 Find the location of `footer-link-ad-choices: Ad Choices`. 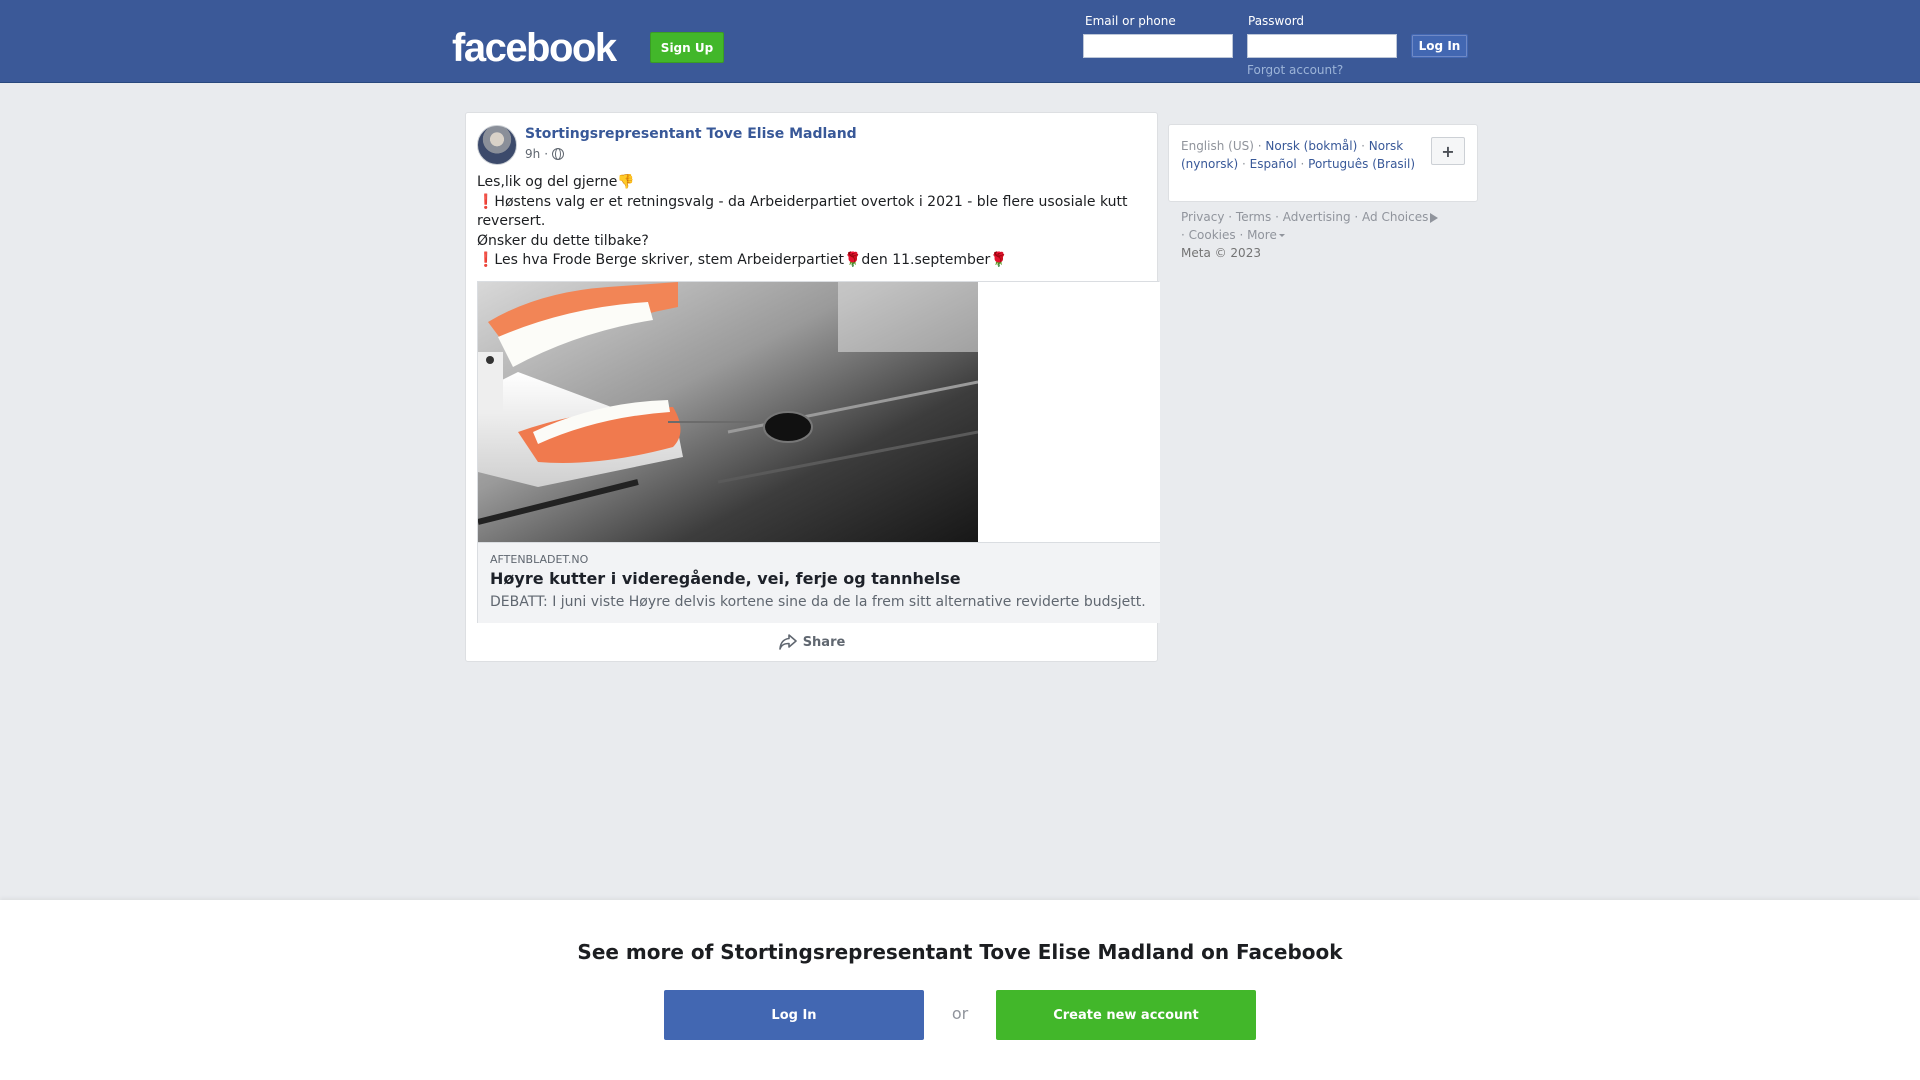

footer-link-ad-choices: Ad Choices is located at coordinates (1395, 217).